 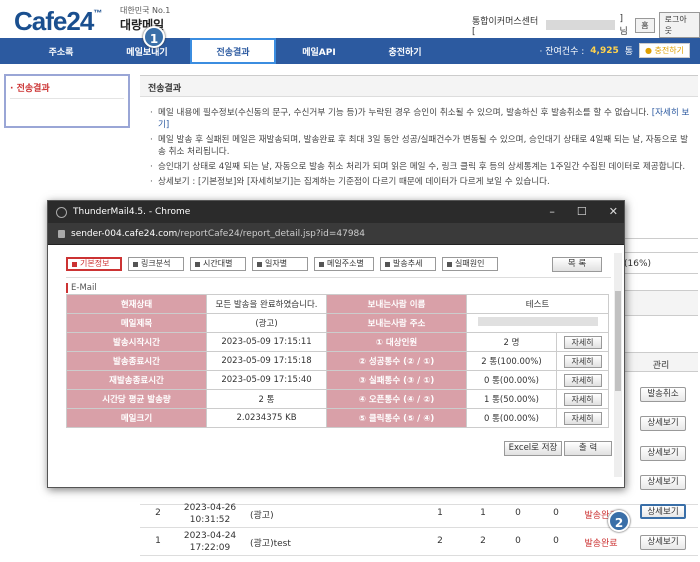 What do you see at coordinates (663, 511) in the screenshot?
I see `detail-button-highlighted: 상세보기` at bounding box center [663, 511].